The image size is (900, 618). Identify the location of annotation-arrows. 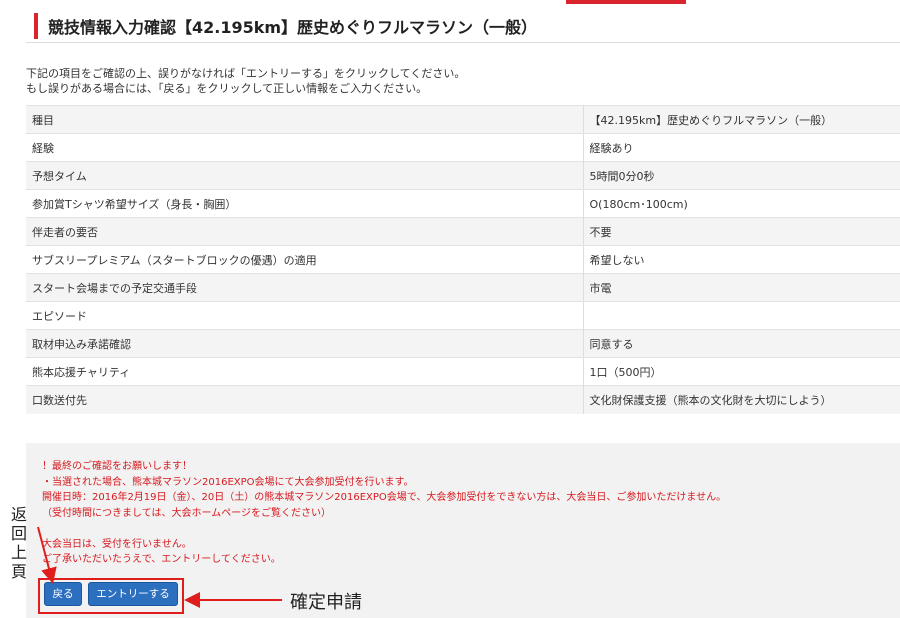
(159, 567).